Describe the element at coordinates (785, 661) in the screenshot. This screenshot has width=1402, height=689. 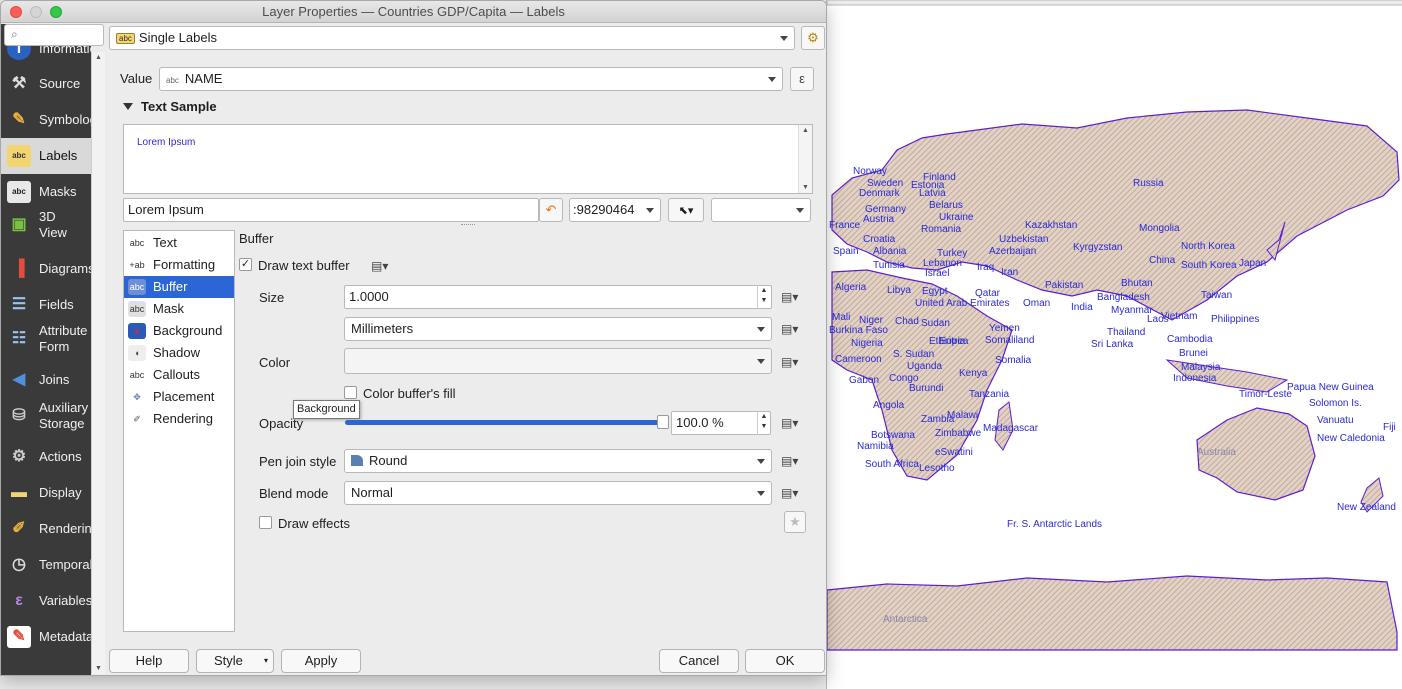
I see `ok-button: OK` at that location.